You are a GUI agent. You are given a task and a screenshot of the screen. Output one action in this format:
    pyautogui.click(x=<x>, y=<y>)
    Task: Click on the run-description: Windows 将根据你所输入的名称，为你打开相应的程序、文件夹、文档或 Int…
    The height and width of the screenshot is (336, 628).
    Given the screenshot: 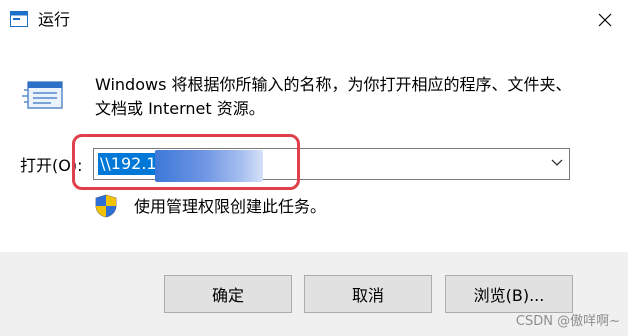 What is the action you would take?
    pyautogui.click(x=333, y=96)
    